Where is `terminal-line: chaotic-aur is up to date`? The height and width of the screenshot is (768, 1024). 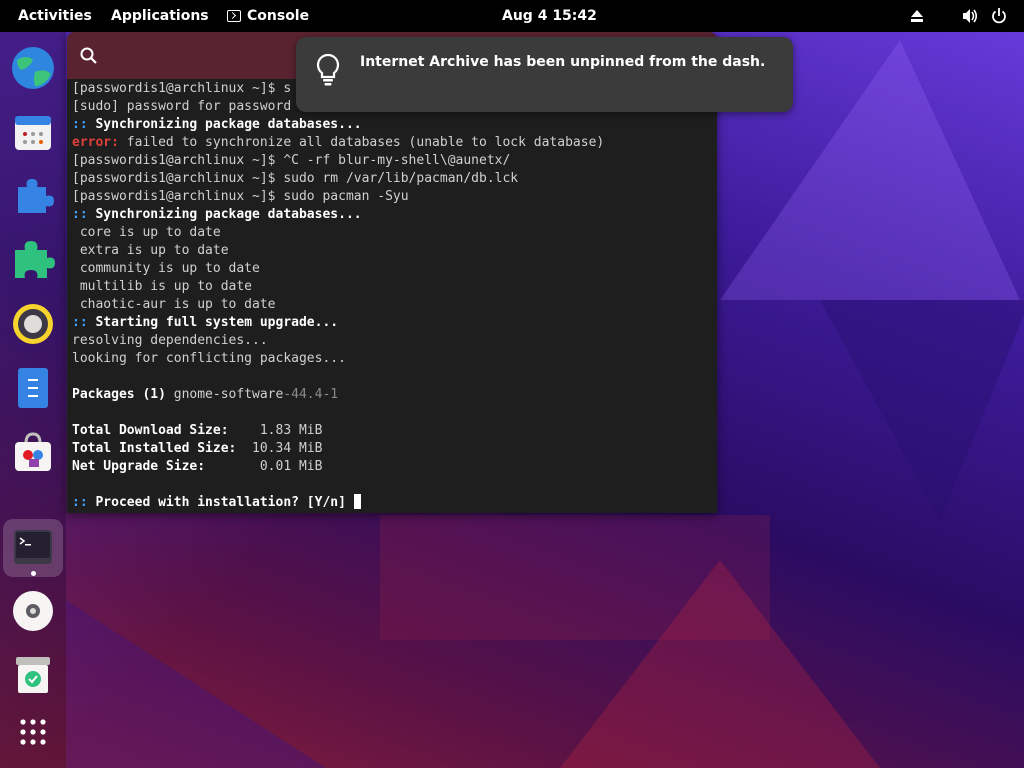
terminal-line: chaotic-aur is up to date is located at coordinates (392, 305).